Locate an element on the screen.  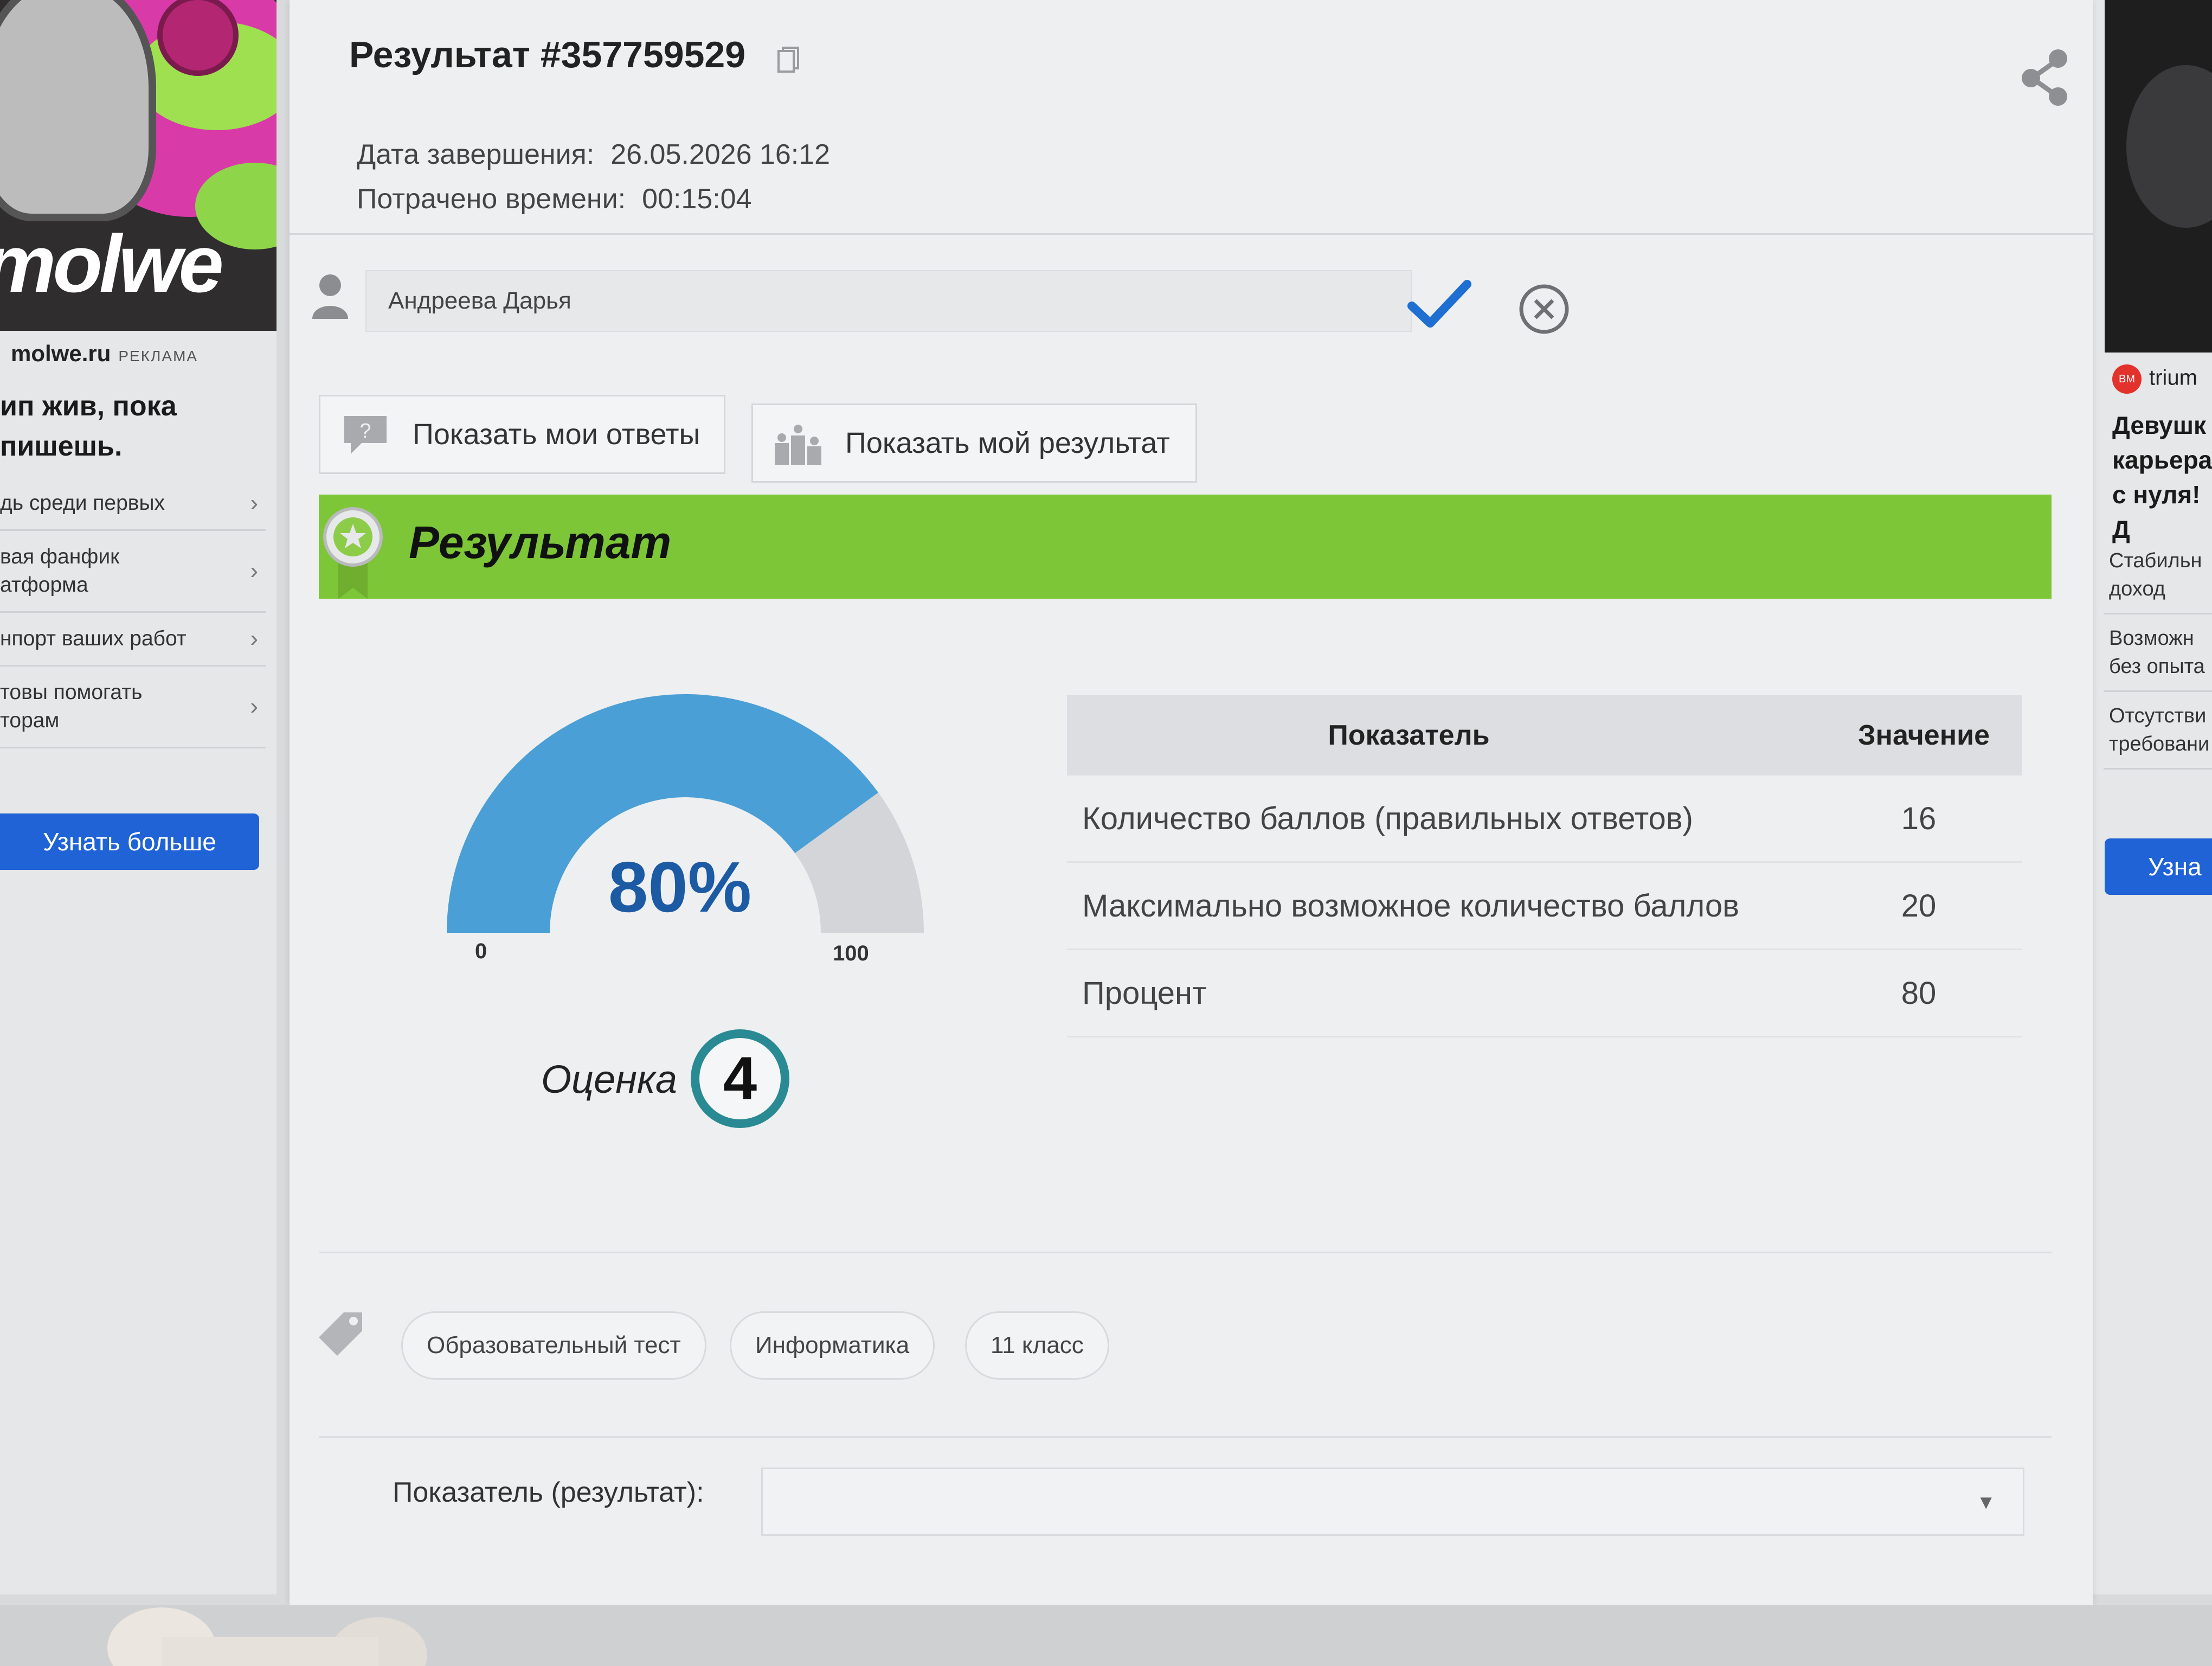
completion-date-value: 26.05.2026 16:12 is located at coordinates (720, 154).